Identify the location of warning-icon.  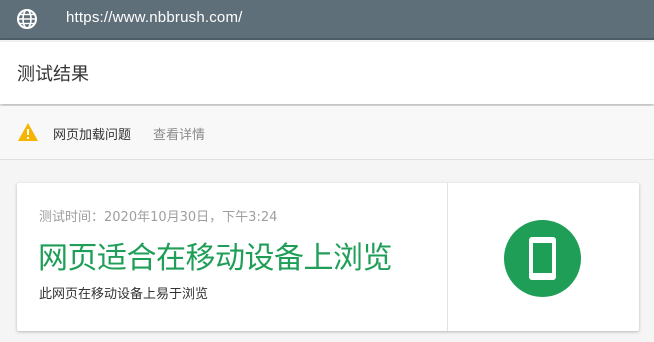
(28, 132).